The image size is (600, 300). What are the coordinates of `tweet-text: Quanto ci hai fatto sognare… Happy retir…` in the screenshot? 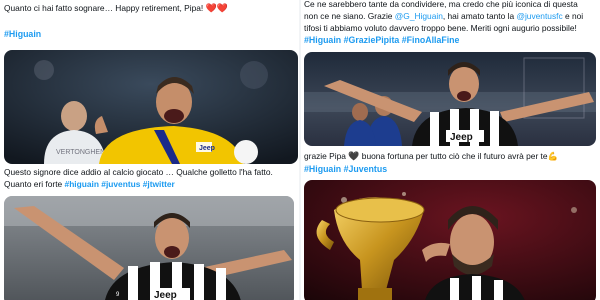 It's located at (116, 8).